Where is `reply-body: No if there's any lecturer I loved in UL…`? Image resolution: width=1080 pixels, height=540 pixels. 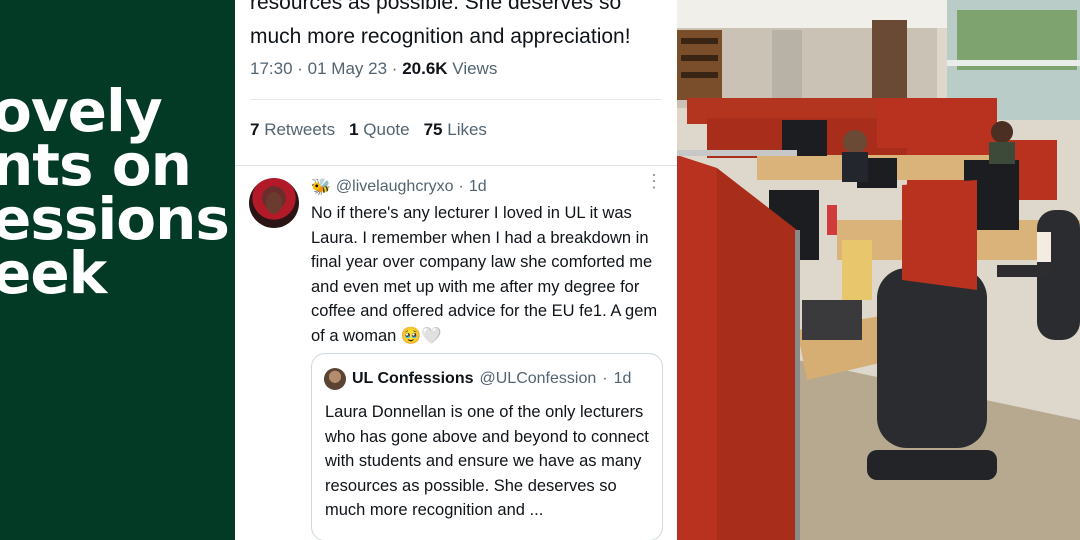 reply-body: No if there's any lecturer I loved in UL… is located at coordinates (484, 274).